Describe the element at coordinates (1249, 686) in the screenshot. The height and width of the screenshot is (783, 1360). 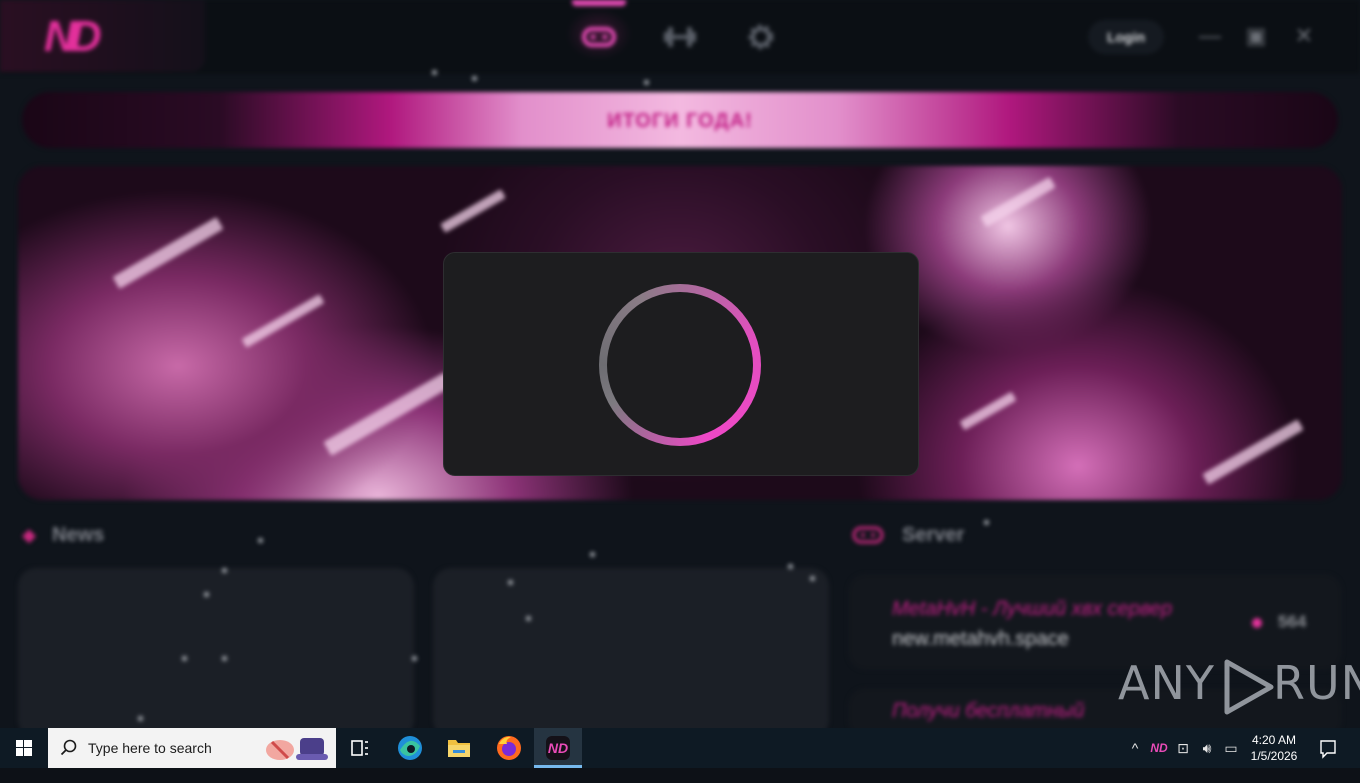
I see `play-icon` at that location.